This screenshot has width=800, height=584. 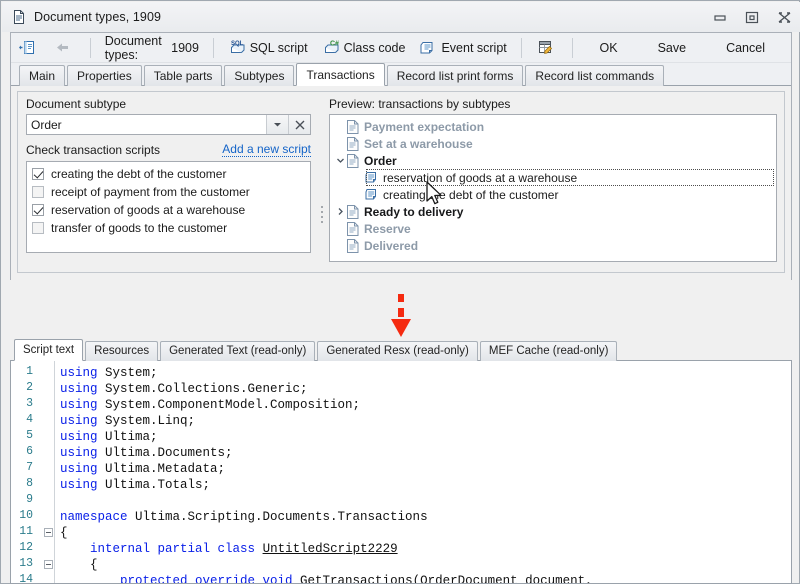 What do you see at coordinates (547, 47) in the screenshot?
I see `edit-table-icon` at bounding box center [547, 47].